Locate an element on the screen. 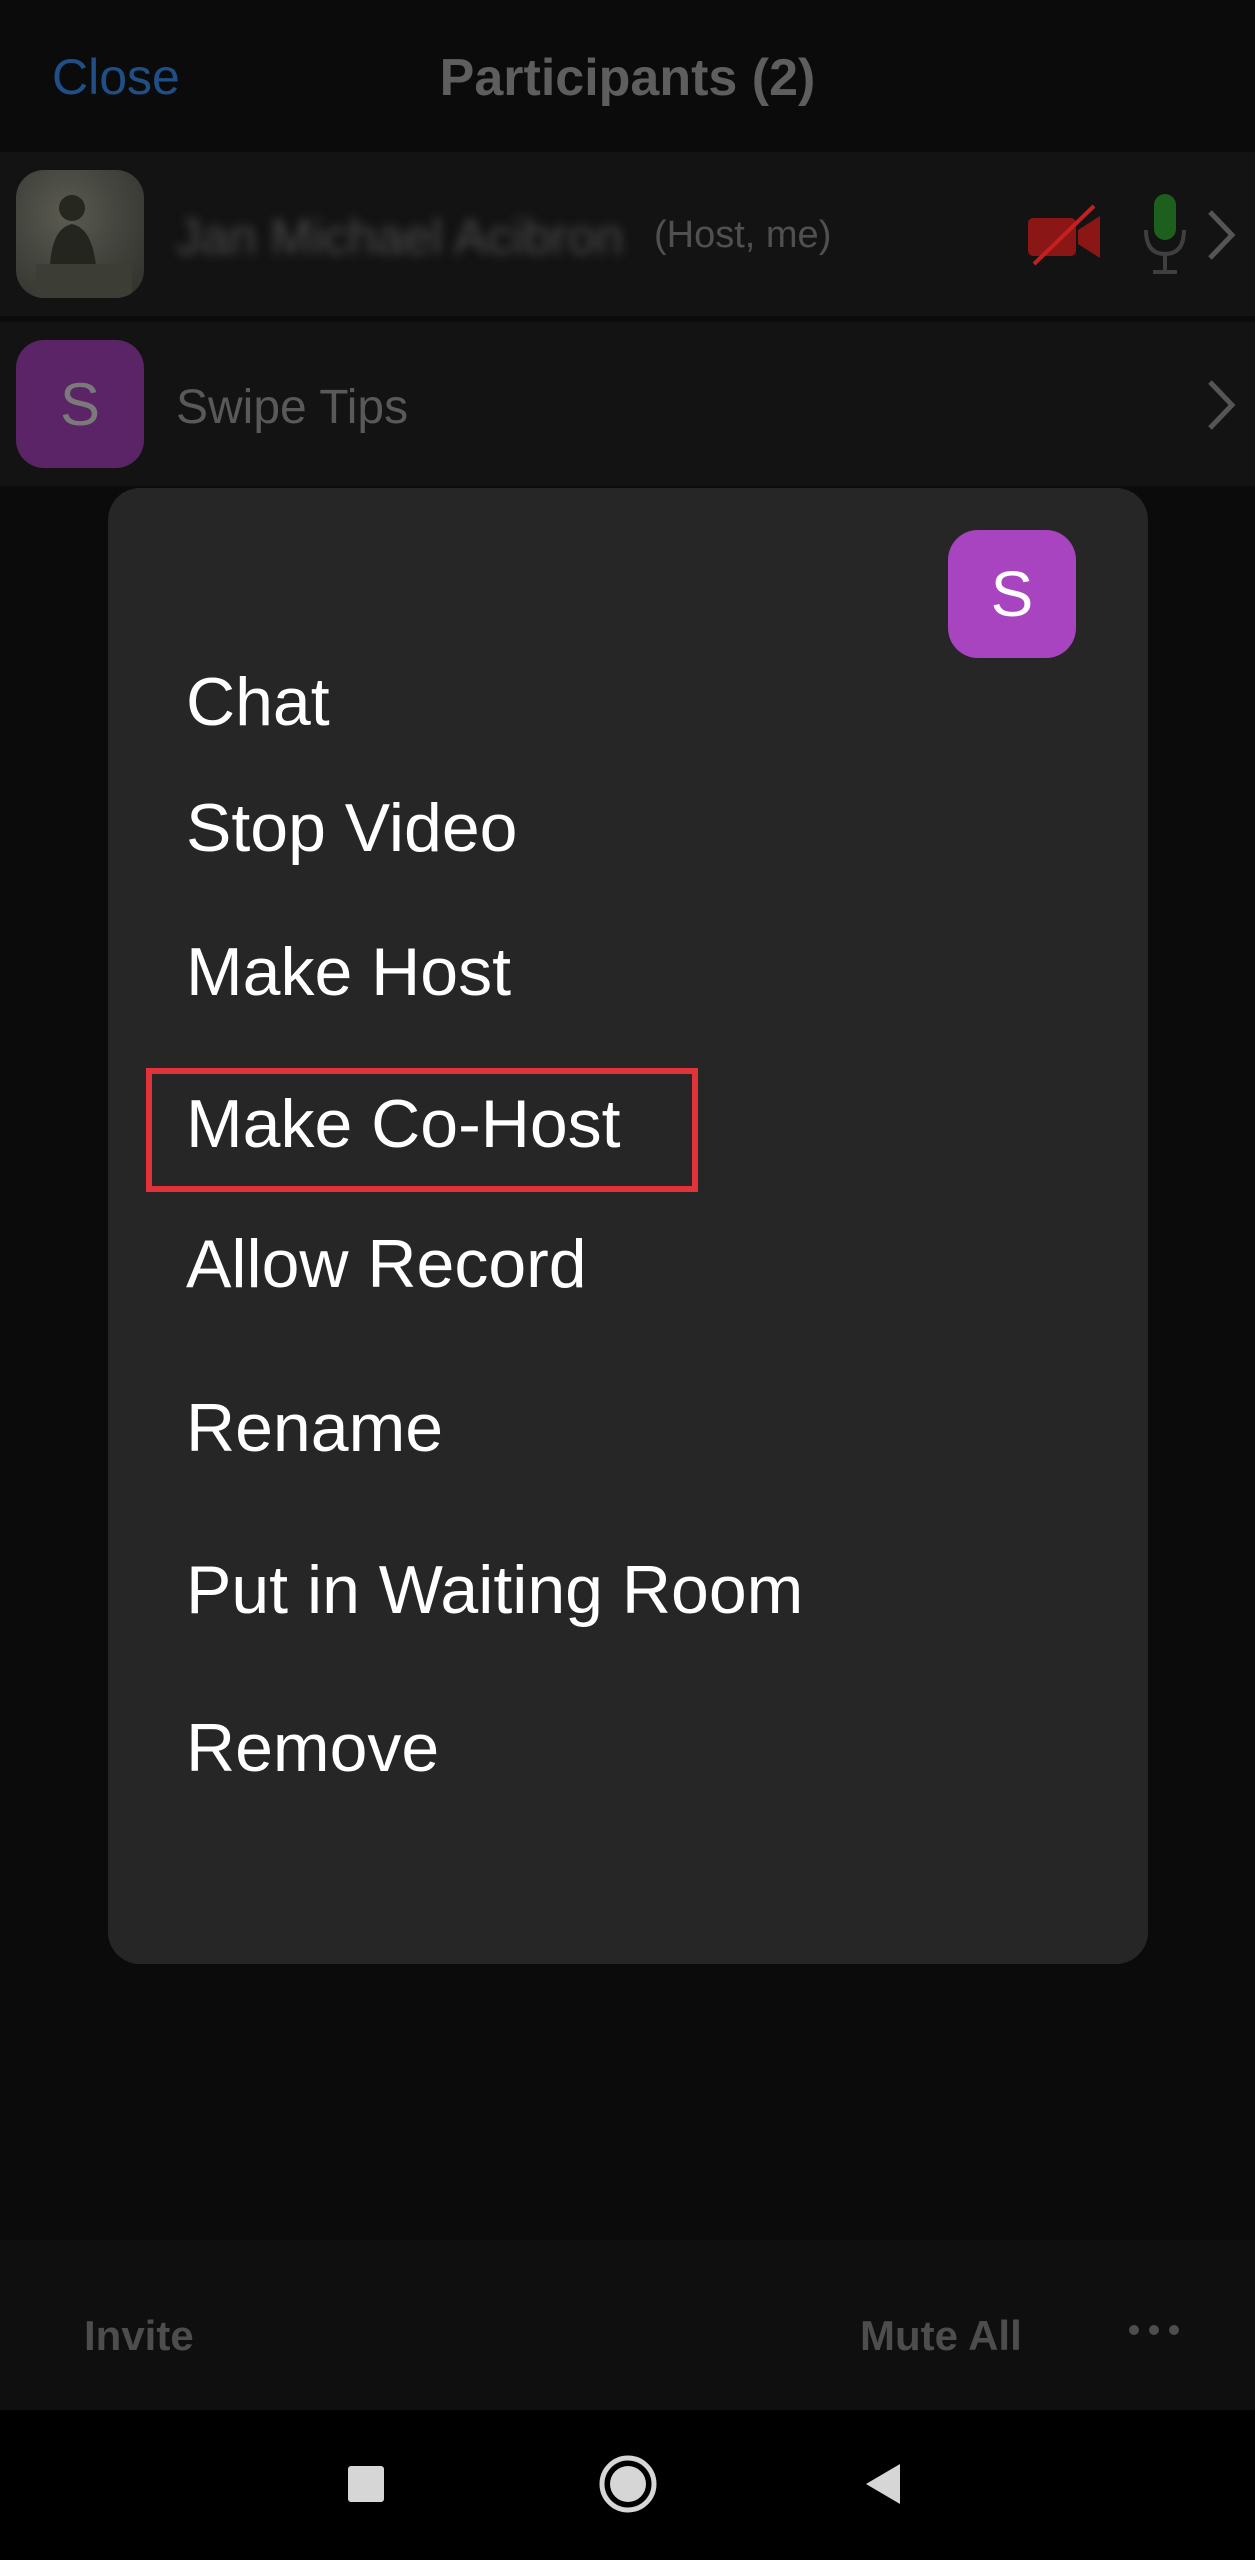  header: Close Participants (2) is located at coordinates (627, 75).